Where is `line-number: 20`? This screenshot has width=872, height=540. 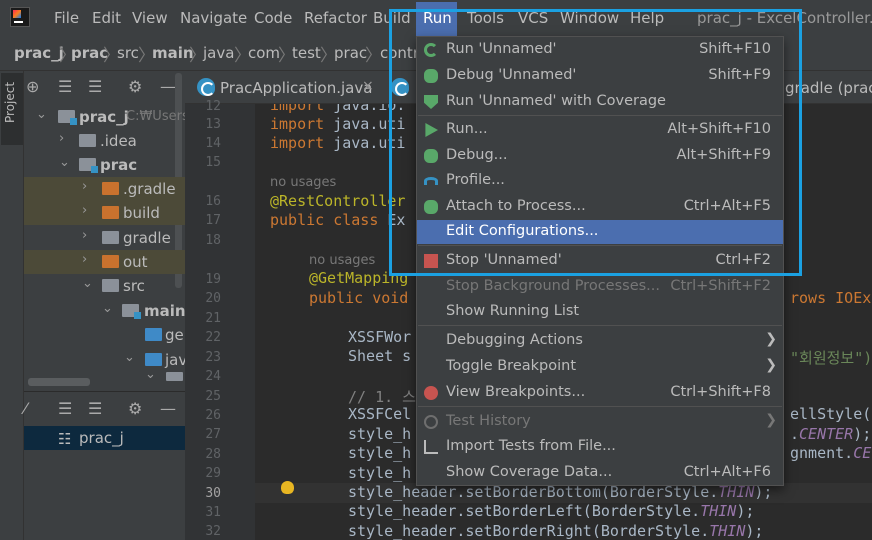 line-number: 20 is located at coordinates (213, 298).